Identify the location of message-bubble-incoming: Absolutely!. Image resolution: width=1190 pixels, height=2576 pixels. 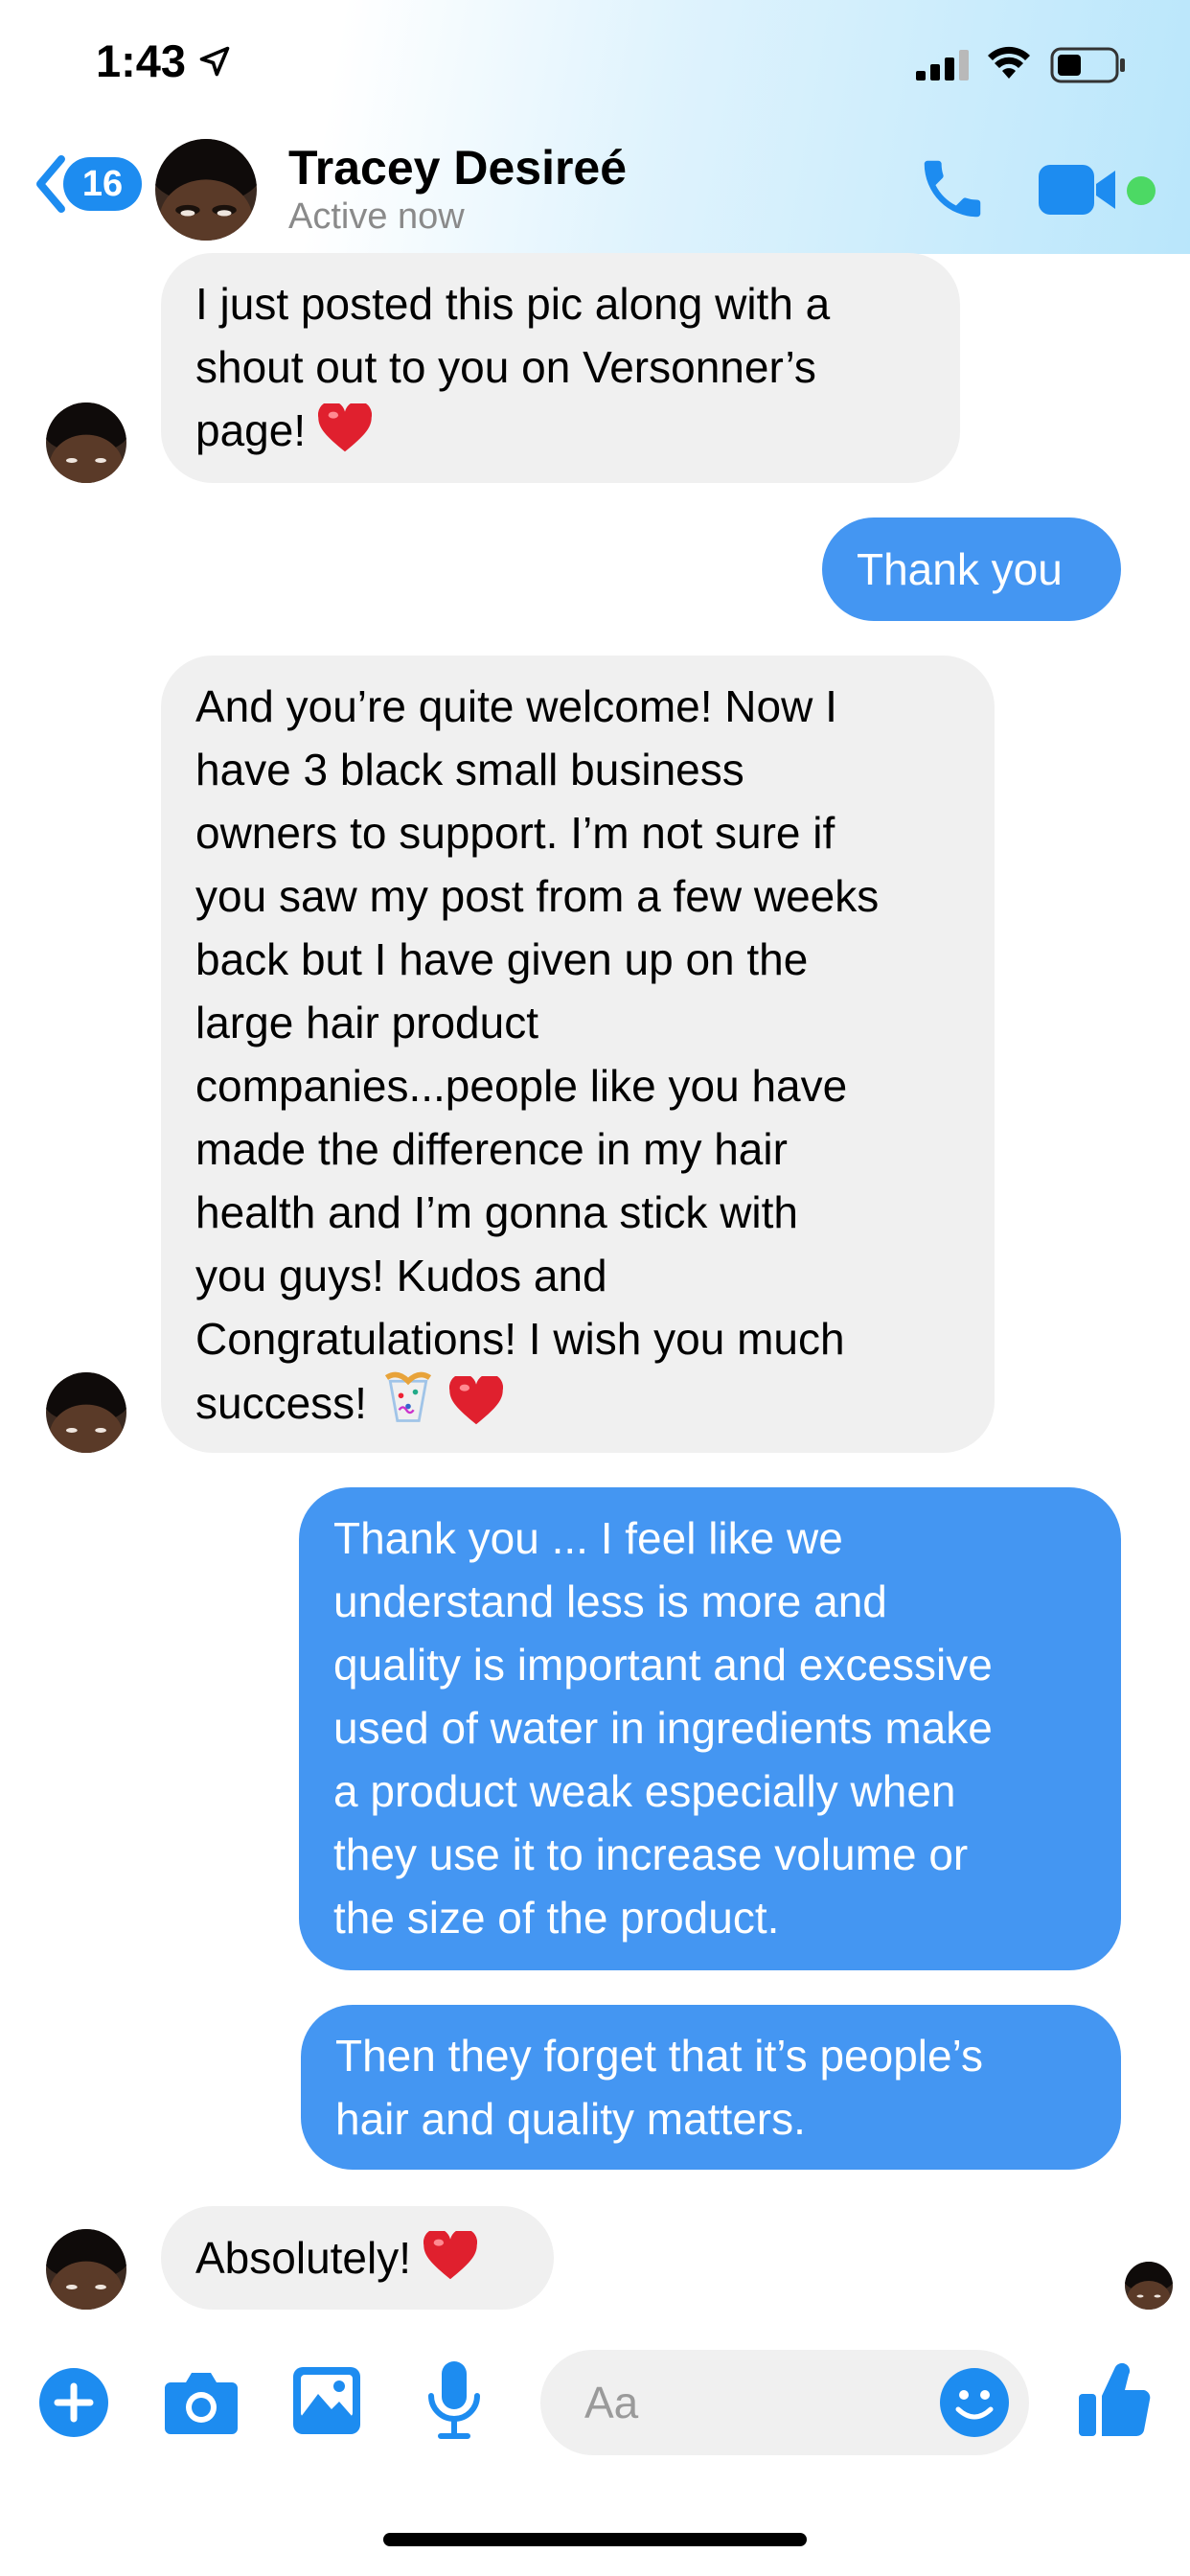
(358, 2258).